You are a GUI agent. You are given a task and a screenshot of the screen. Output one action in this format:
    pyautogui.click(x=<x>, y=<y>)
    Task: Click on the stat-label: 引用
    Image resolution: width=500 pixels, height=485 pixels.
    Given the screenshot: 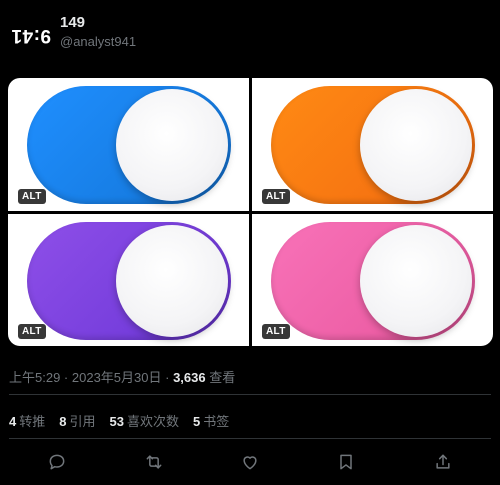 What is the action you would take?
    pyautogui.click(x=82, y=421)
    